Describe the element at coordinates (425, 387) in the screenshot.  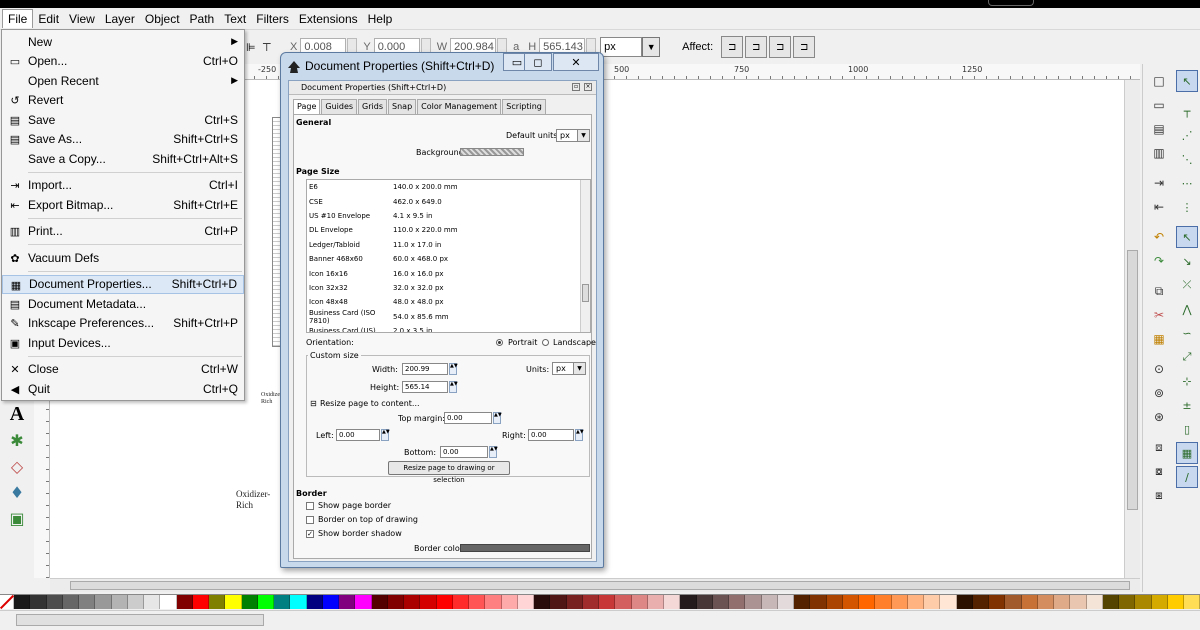
I see `height-input: 565.14` at that location.